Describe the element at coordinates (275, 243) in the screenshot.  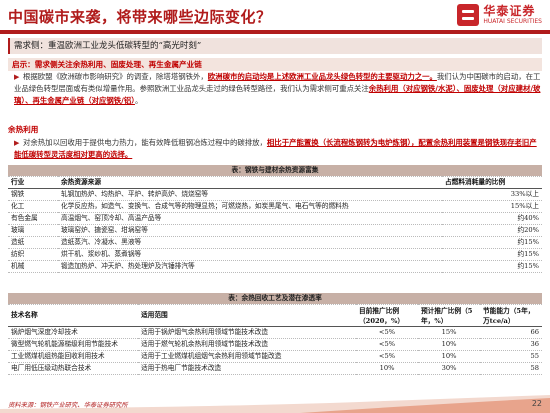
I see `table-row: 造纸 造纸蒸汽、冷凝水、黑液等 约15%` at that location.